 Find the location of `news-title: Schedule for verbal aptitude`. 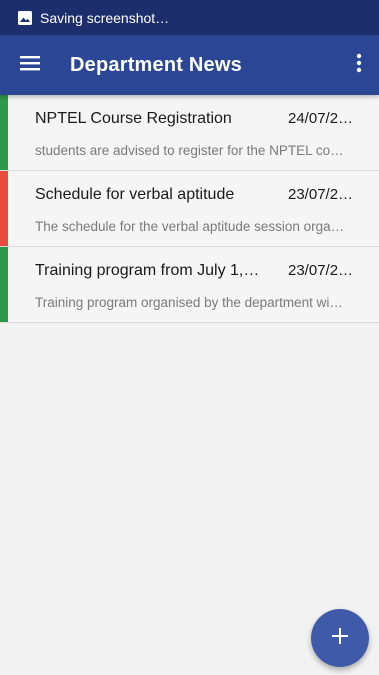

news-title: Schedule for verbal aptitude is located at coordinates (135, 194).